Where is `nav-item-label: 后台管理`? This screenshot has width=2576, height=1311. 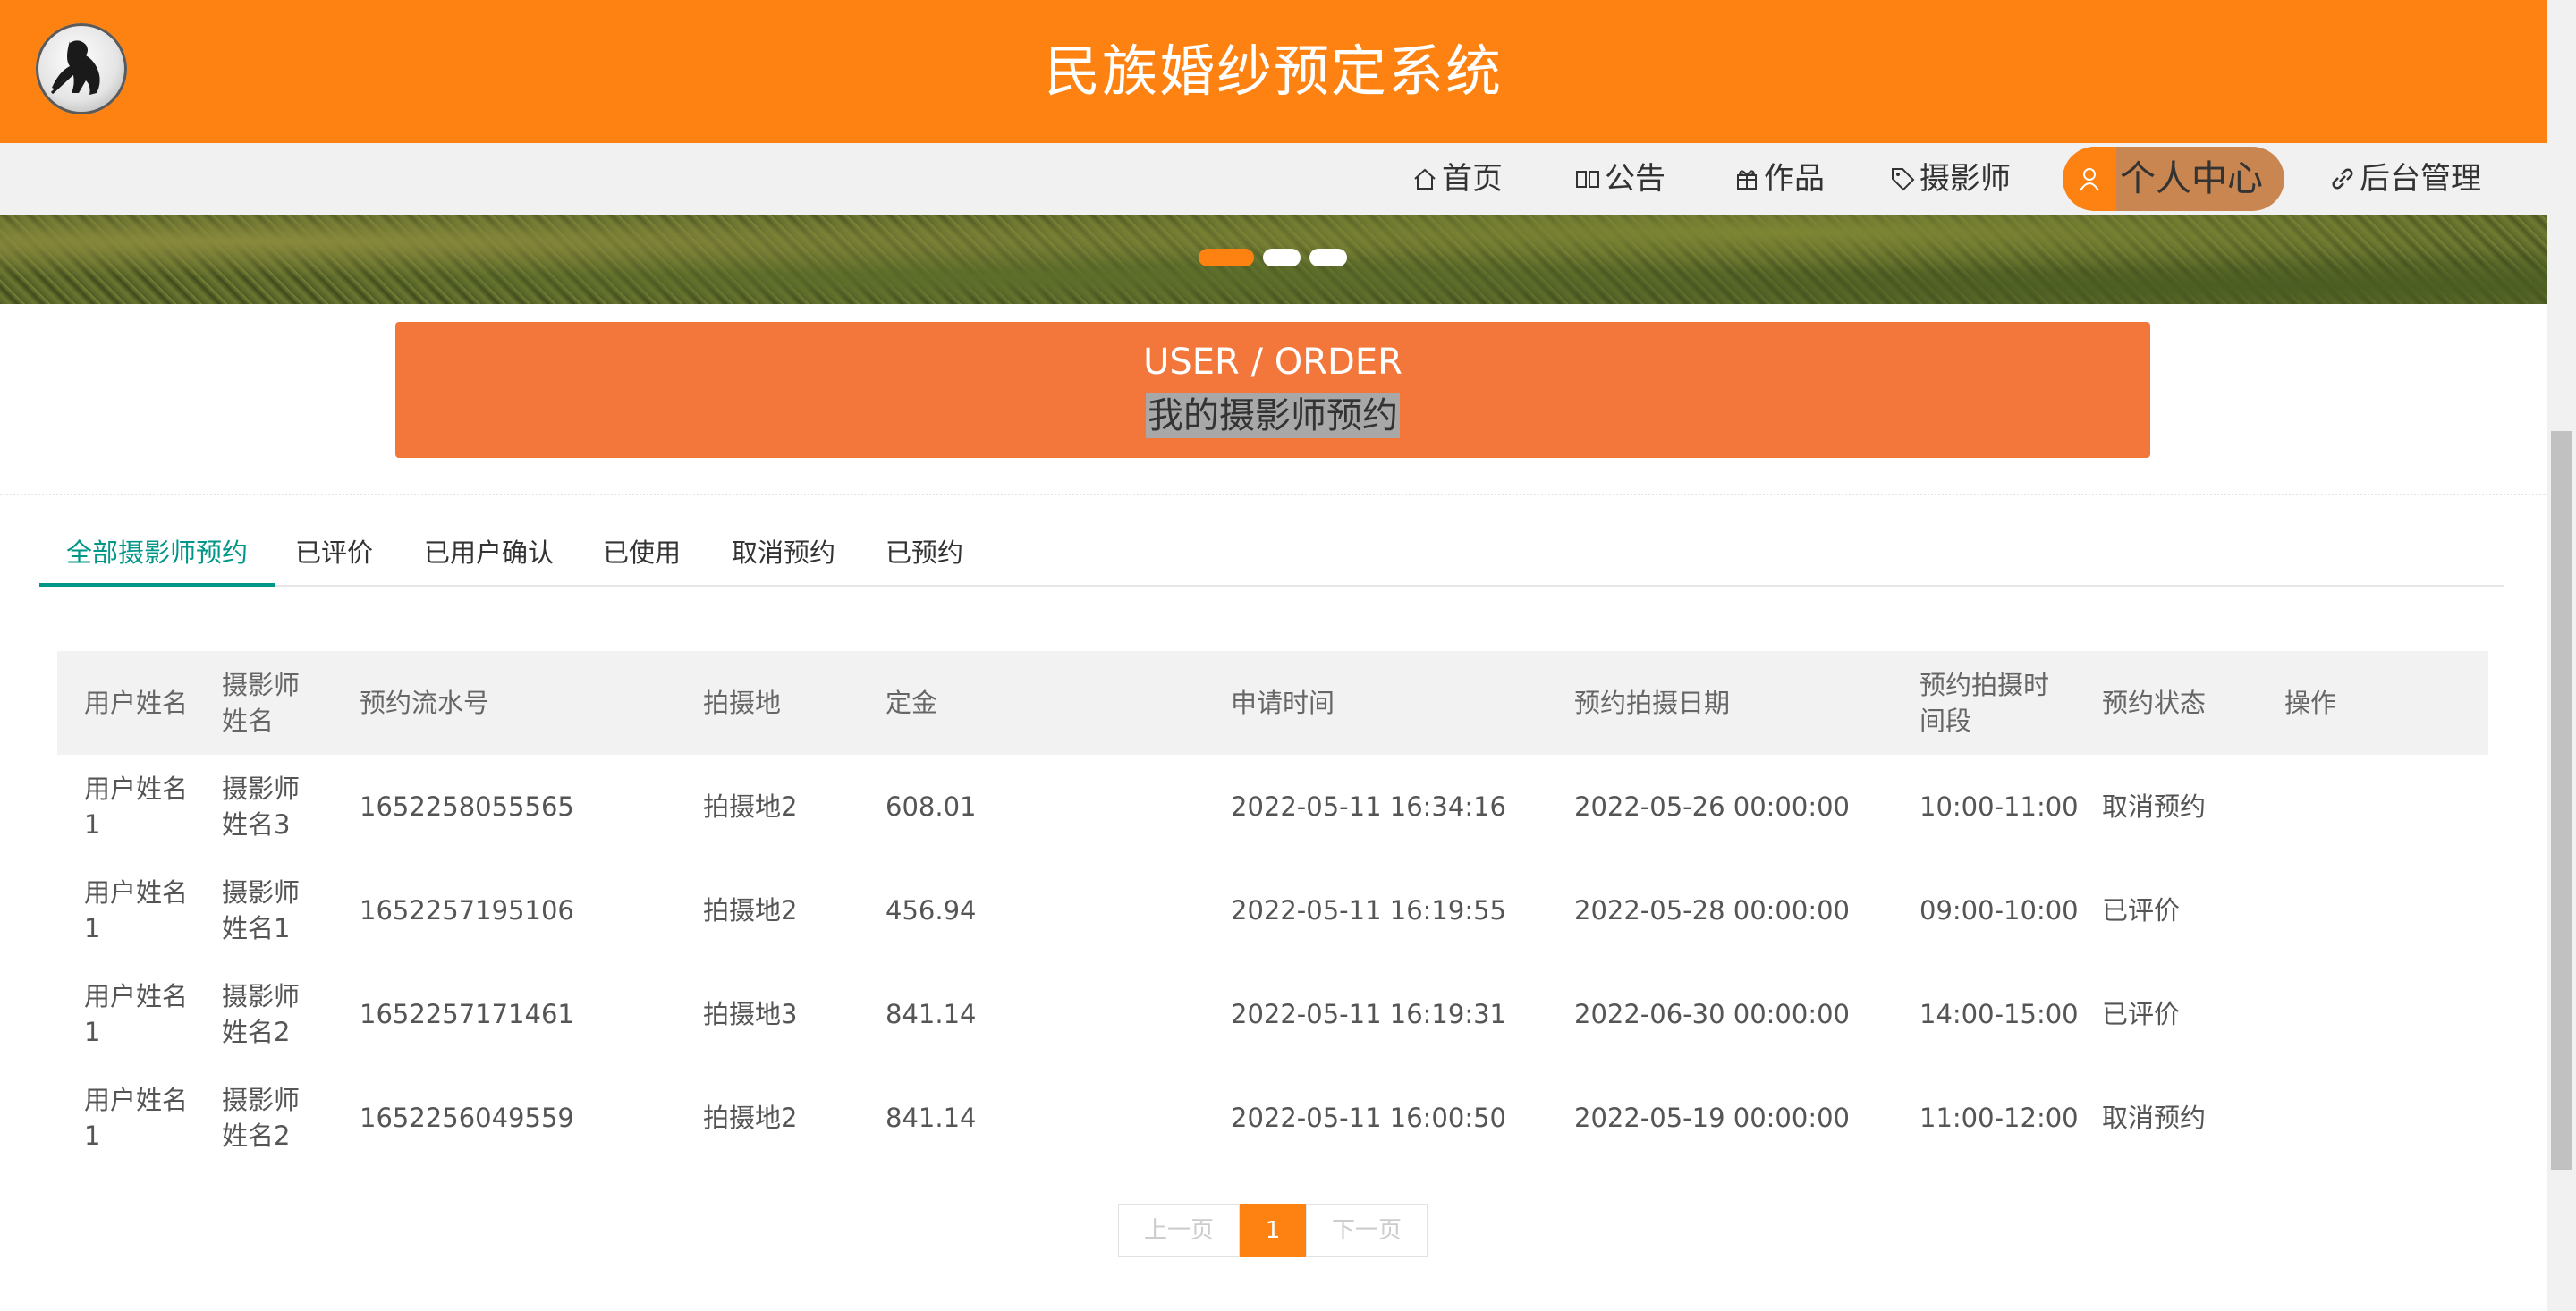 nav-item-label: 后台管理 is located at coordinates (2420, 179).